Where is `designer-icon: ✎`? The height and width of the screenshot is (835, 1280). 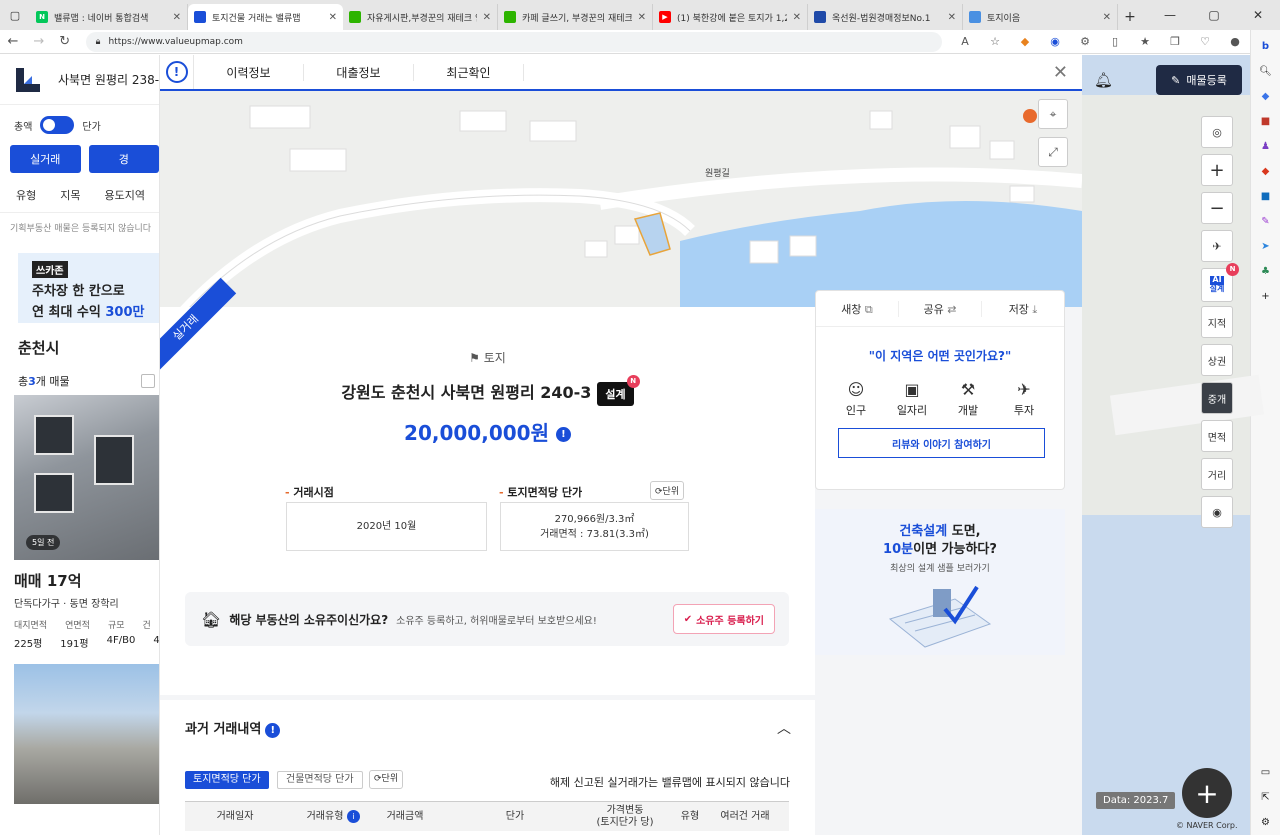 designer-icon: ✎ is located at coordinates (1265, 221).